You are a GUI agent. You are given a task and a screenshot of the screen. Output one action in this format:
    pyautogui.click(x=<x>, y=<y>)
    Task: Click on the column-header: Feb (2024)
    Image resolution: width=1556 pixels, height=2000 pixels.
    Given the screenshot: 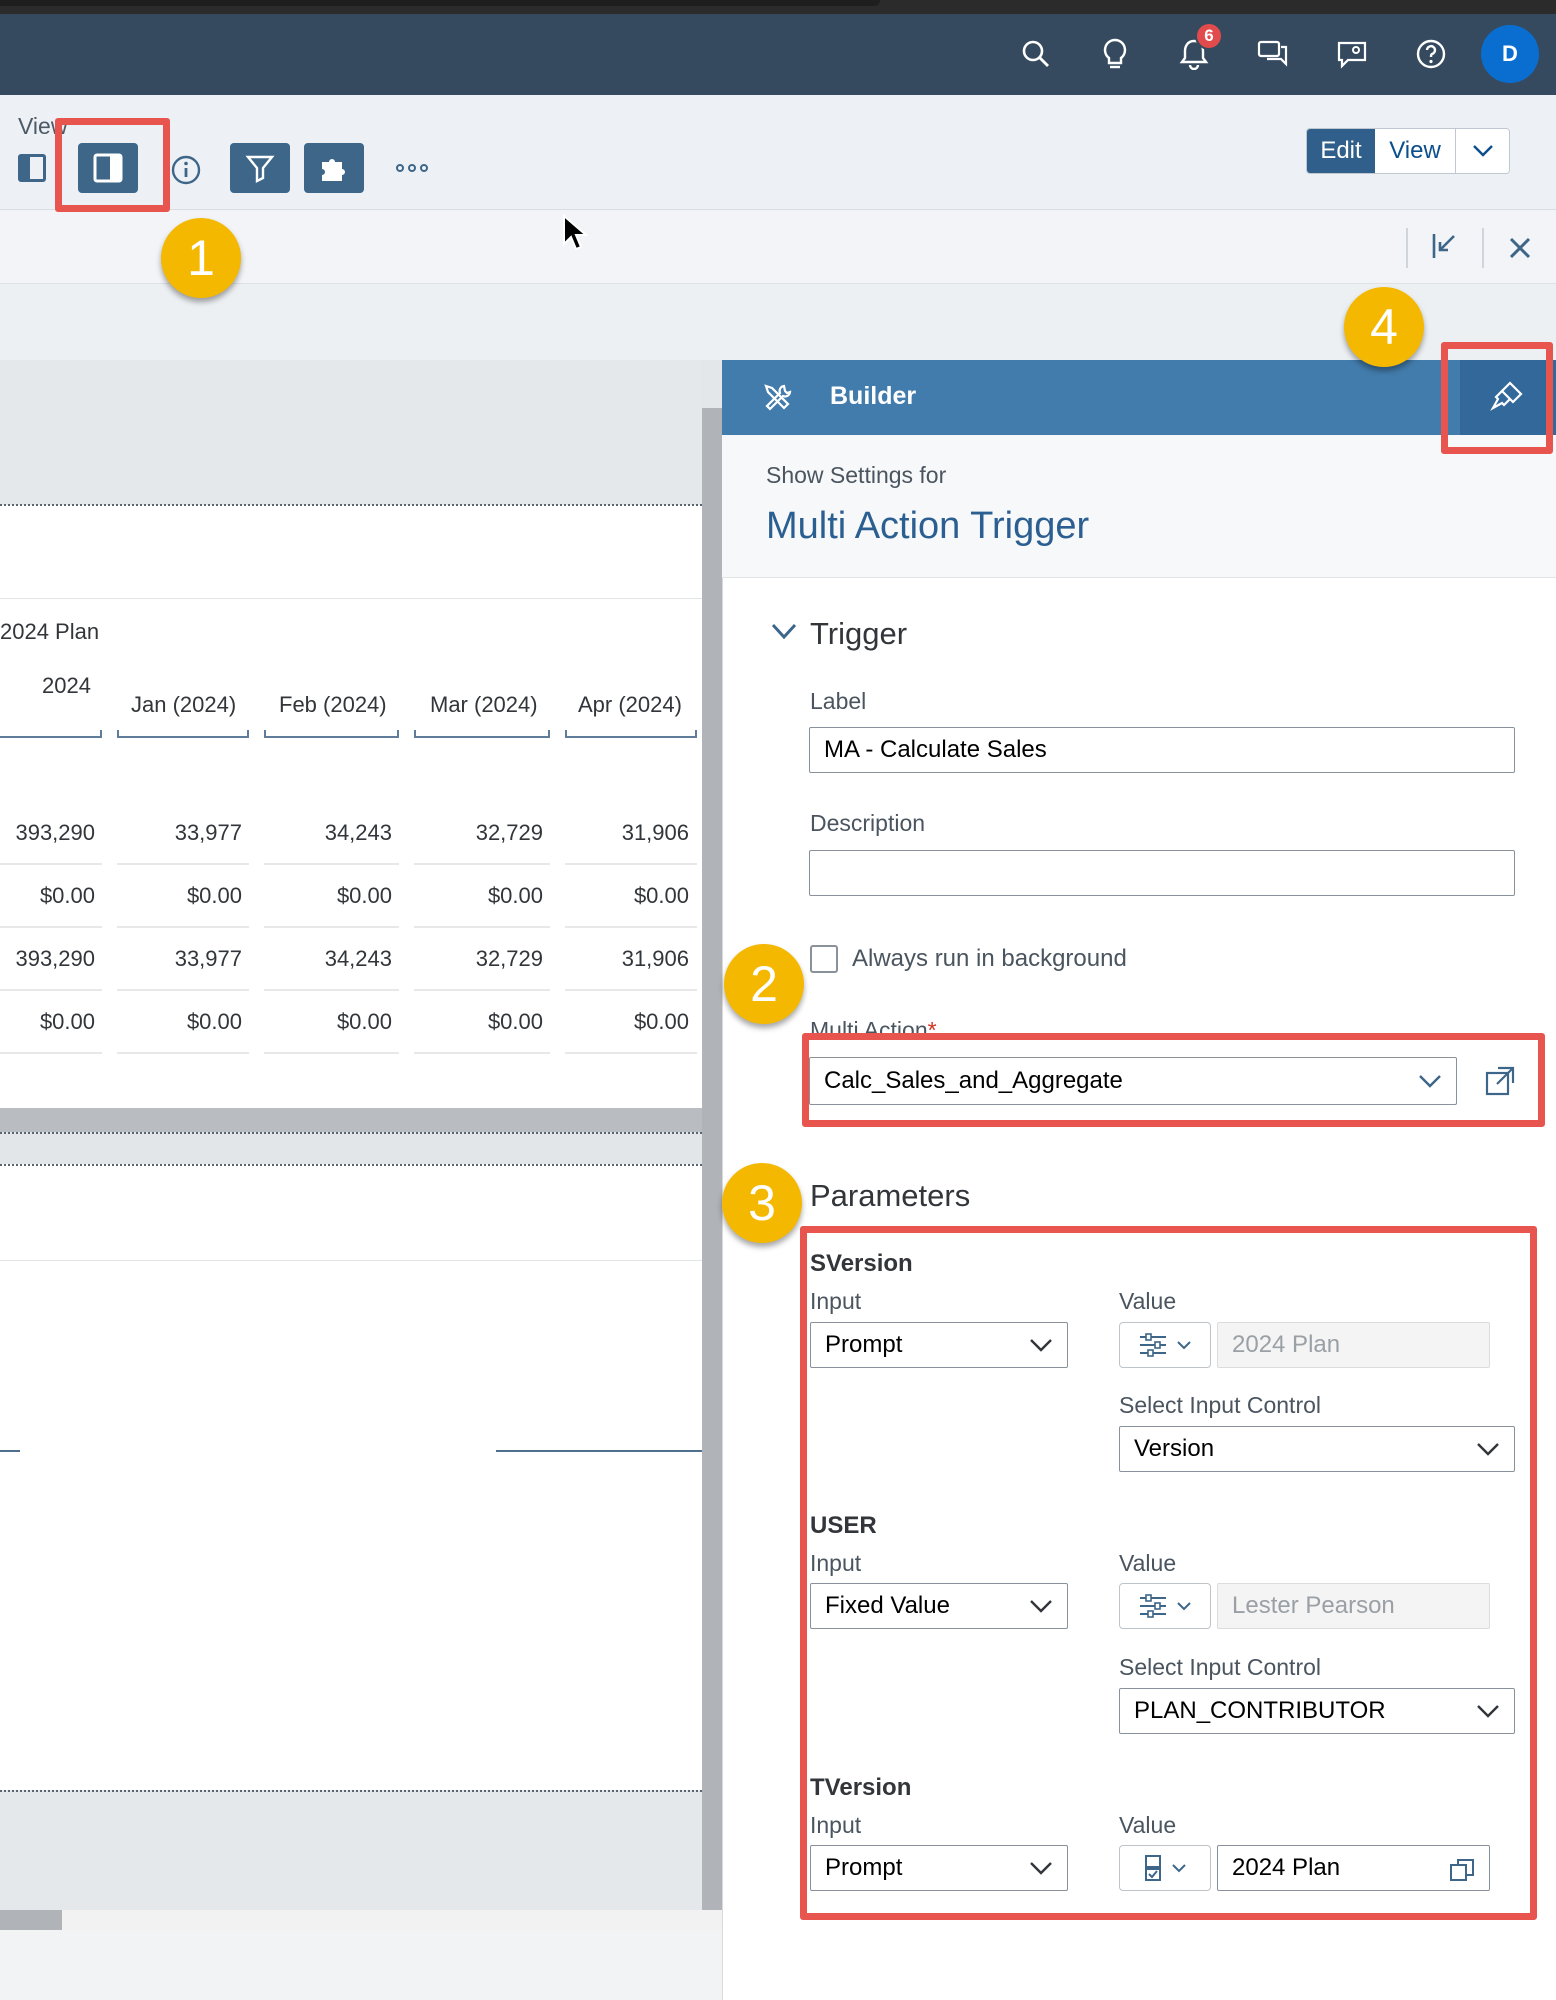 What is the action you would take?
    pyautogui.click(x=333, y=704)
    